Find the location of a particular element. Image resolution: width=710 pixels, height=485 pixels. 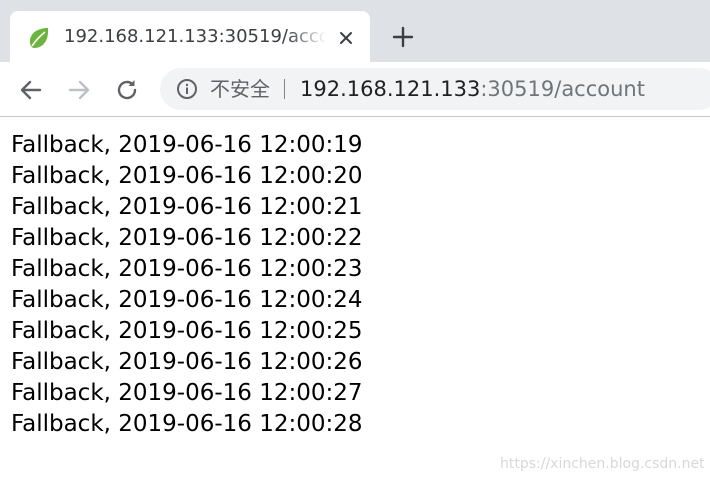

content-line: Fallback, 2019-06-16 12:00:20 is located at coordinates (187, 176).